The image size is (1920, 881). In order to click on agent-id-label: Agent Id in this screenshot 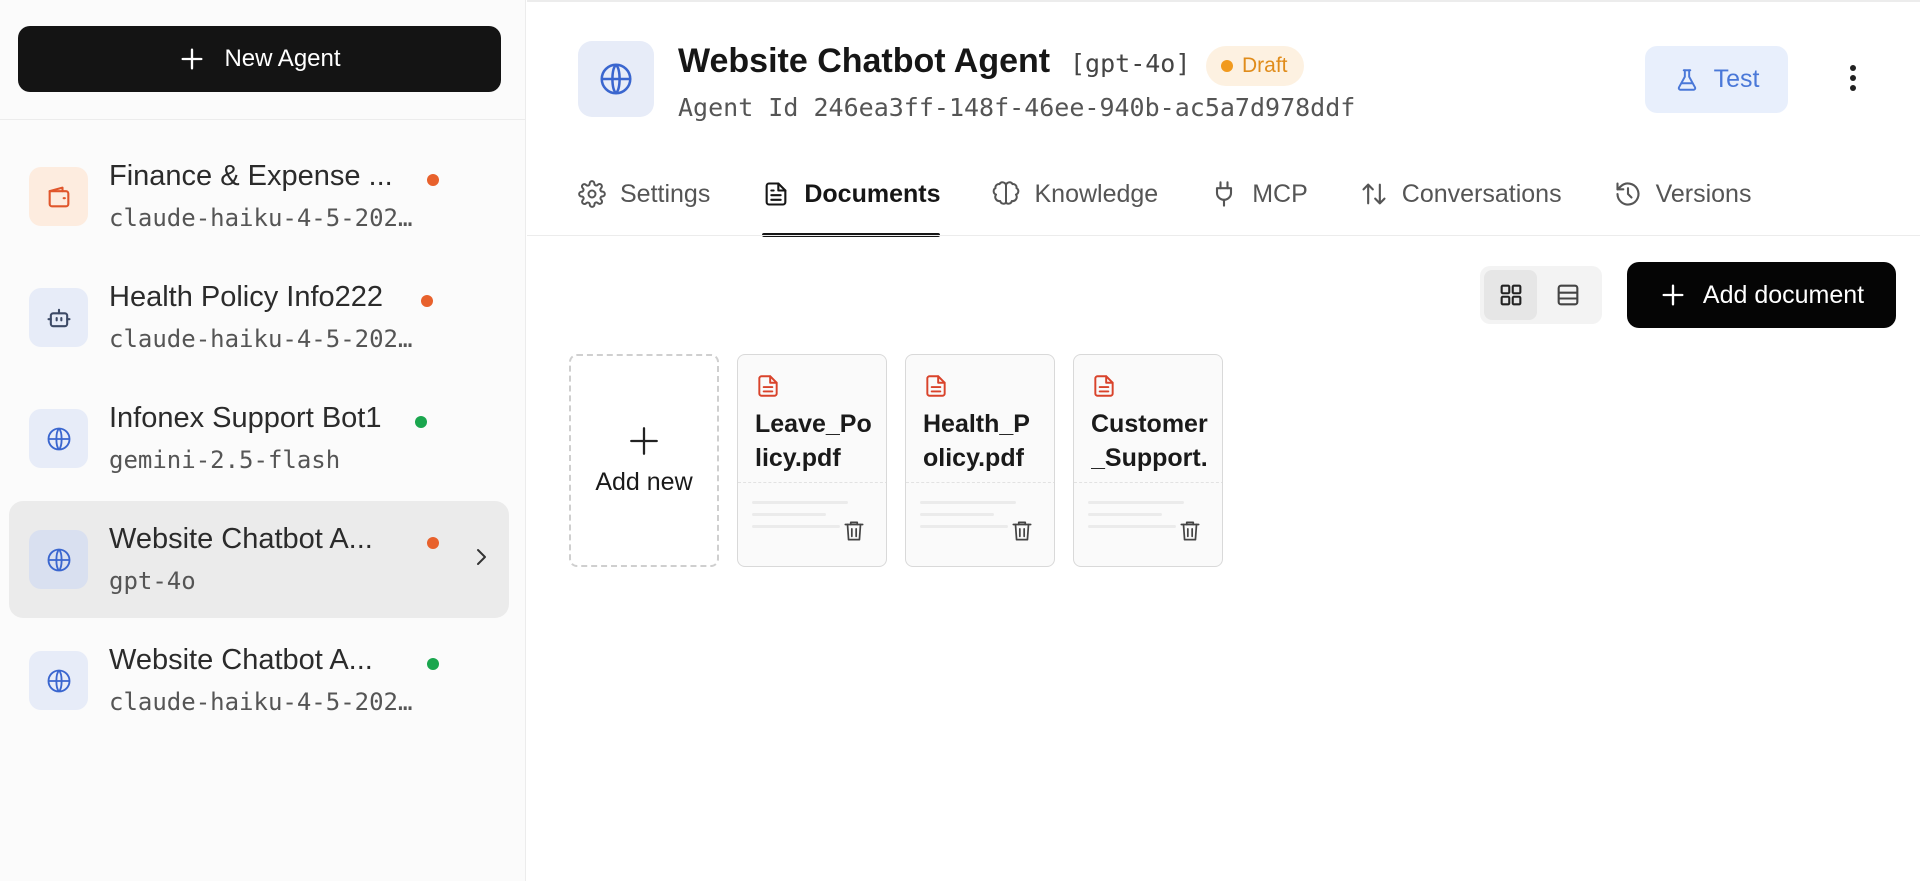, I will do `click(738, 107)`.